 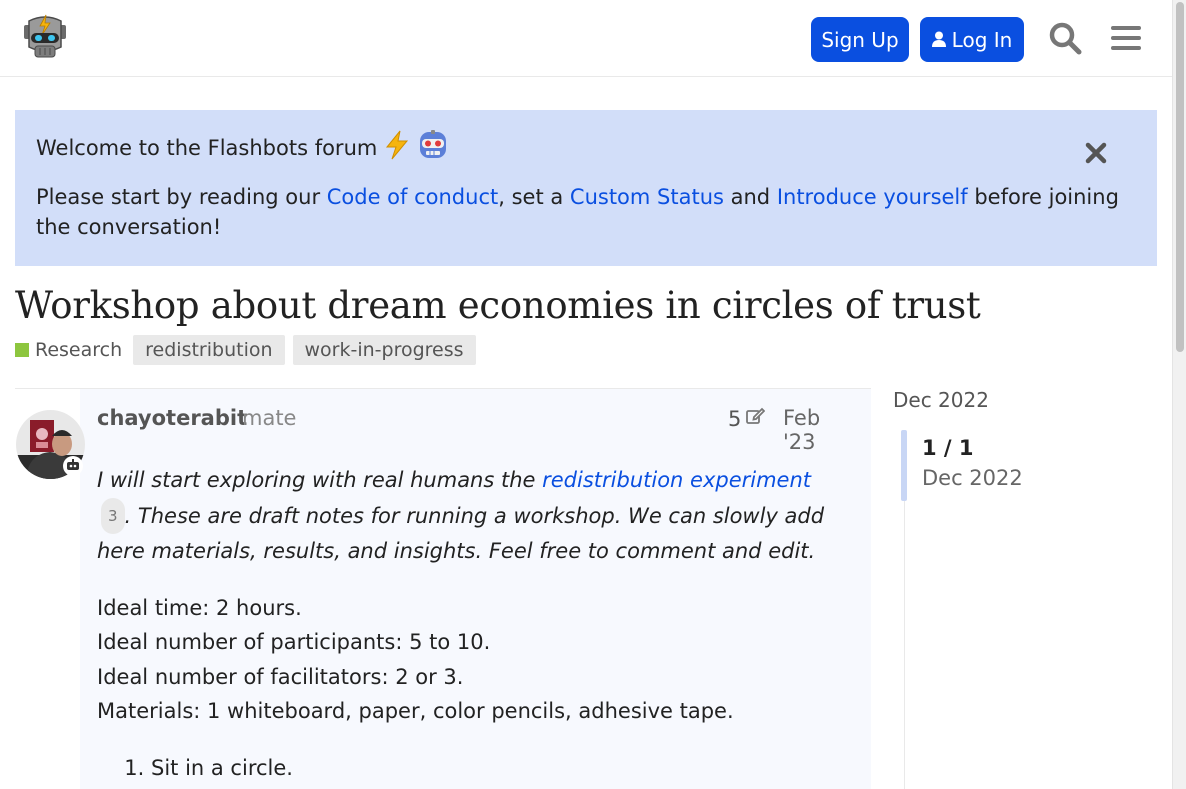 What do you see at coordinates (941, 400) in the screenshot?
I see `timeline-start-date: Dec 2022` at bounding box center [941, 400].